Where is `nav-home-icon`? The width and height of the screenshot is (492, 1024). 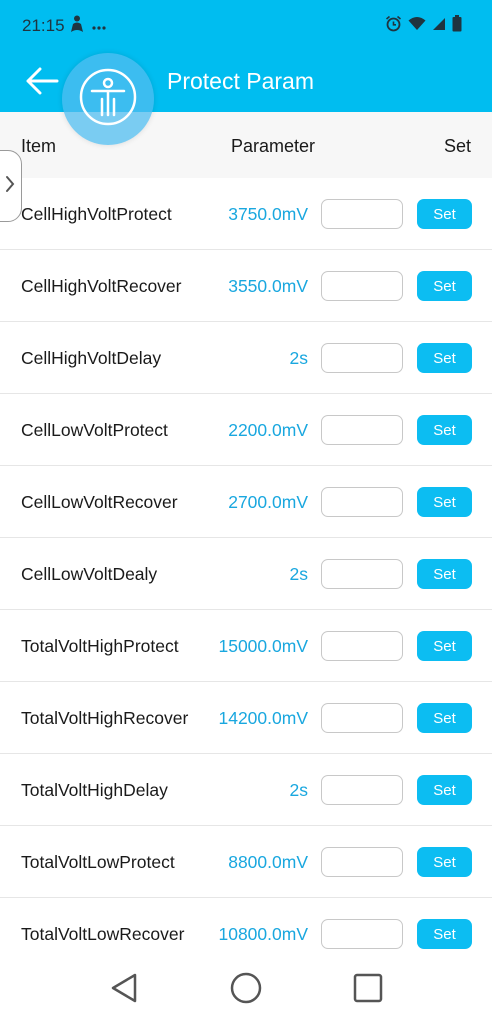 nav-home-icon is located at coordinates (246, 990).